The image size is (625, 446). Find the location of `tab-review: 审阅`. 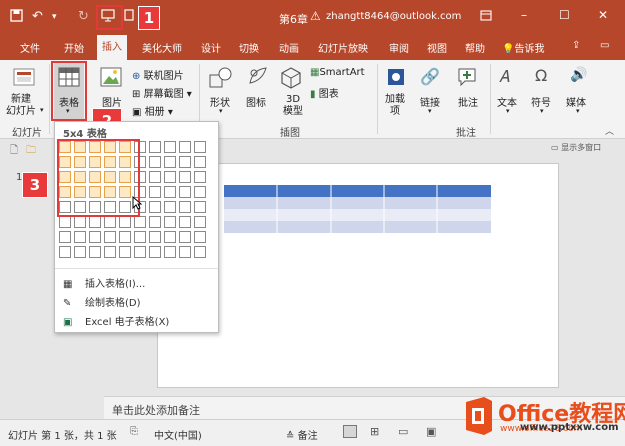

tab-review: 审阅 is located at coordinates (399, 47).